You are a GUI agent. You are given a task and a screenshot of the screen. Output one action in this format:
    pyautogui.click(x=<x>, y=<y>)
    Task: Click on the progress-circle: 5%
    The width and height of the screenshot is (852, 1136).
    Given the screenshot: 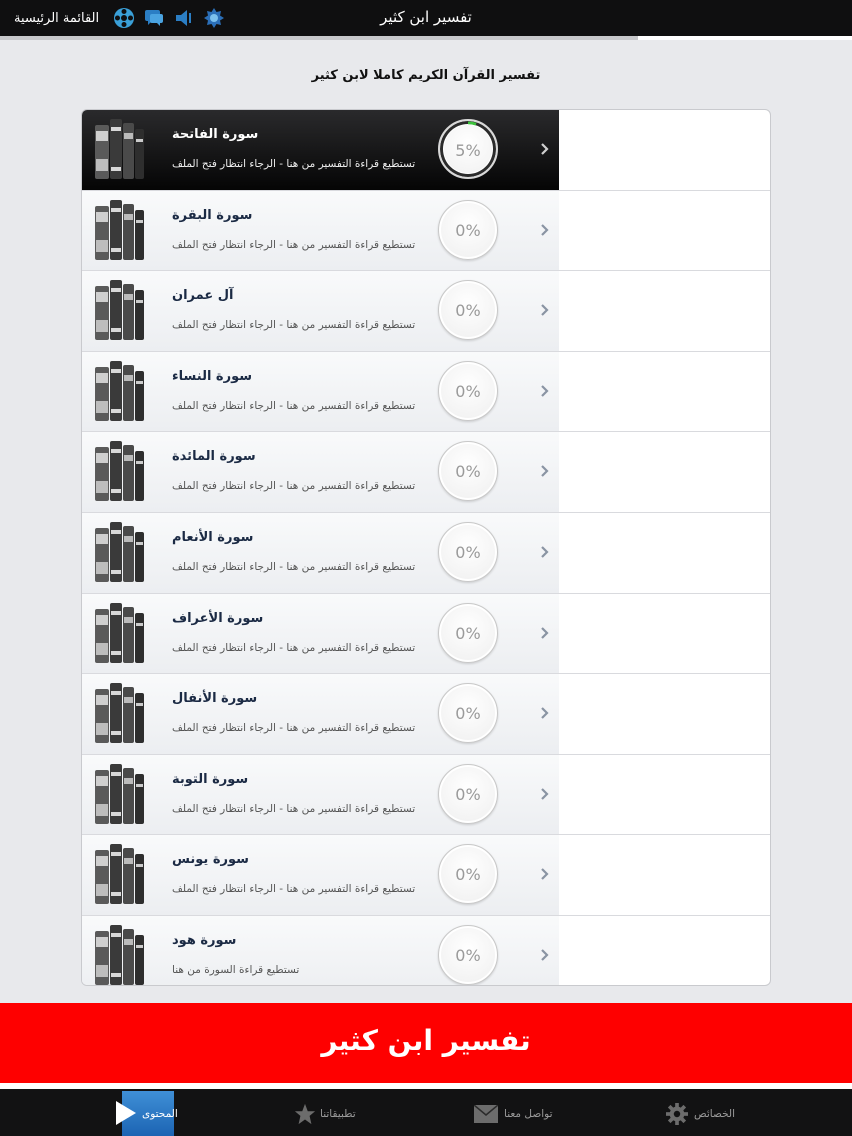 What is the action you would take?
    pyautogui.click(x=468, y=149)
    